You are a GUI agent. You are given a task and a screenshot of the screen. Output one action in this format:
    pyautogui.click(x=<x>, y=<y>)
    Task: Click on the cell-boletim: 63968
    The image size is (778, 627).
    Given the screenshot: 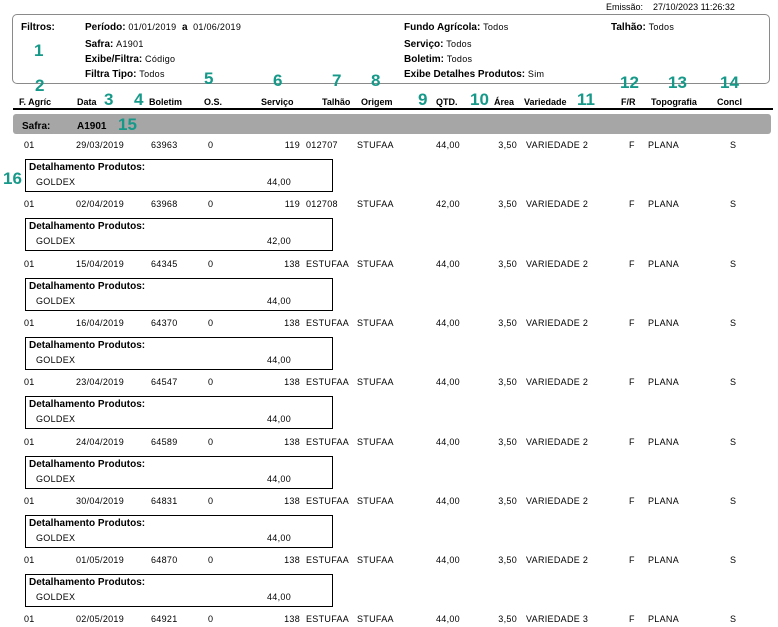 What is the action you would take?
    pyautogui.click(x=164, y=204)
    